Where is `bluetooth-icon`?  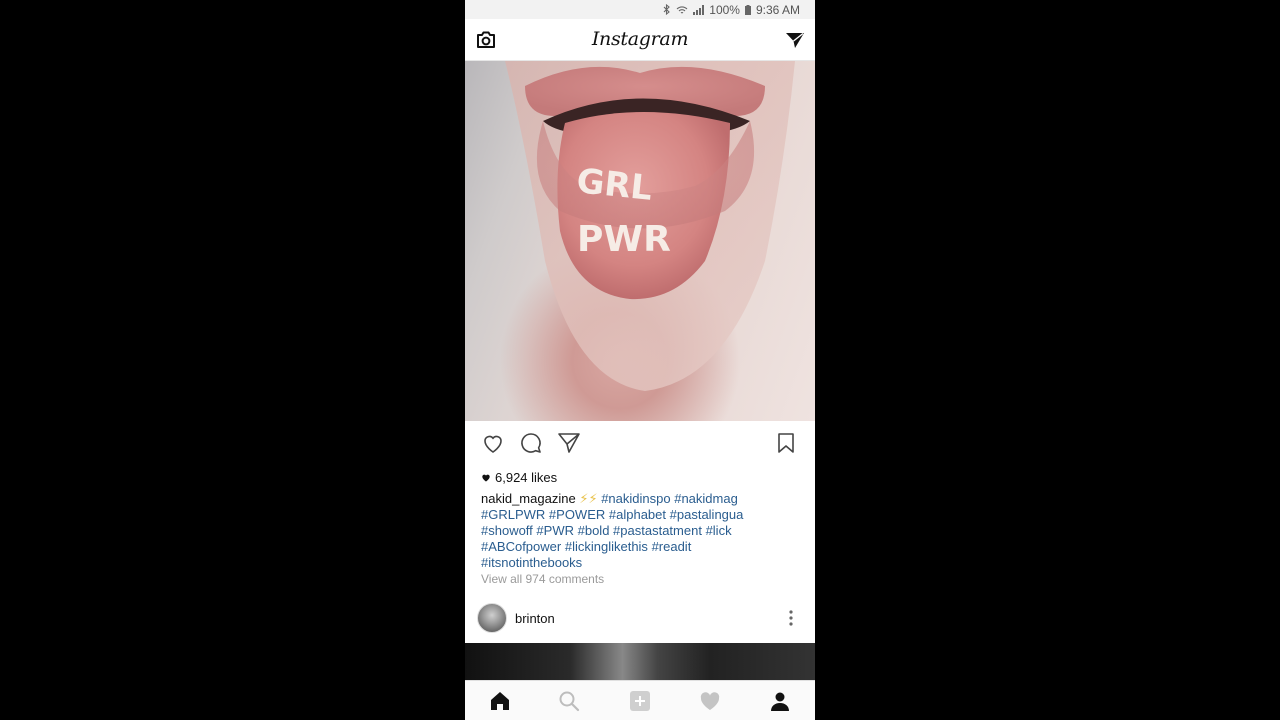
bluetooth-icon is located at coordinates (667, 9).